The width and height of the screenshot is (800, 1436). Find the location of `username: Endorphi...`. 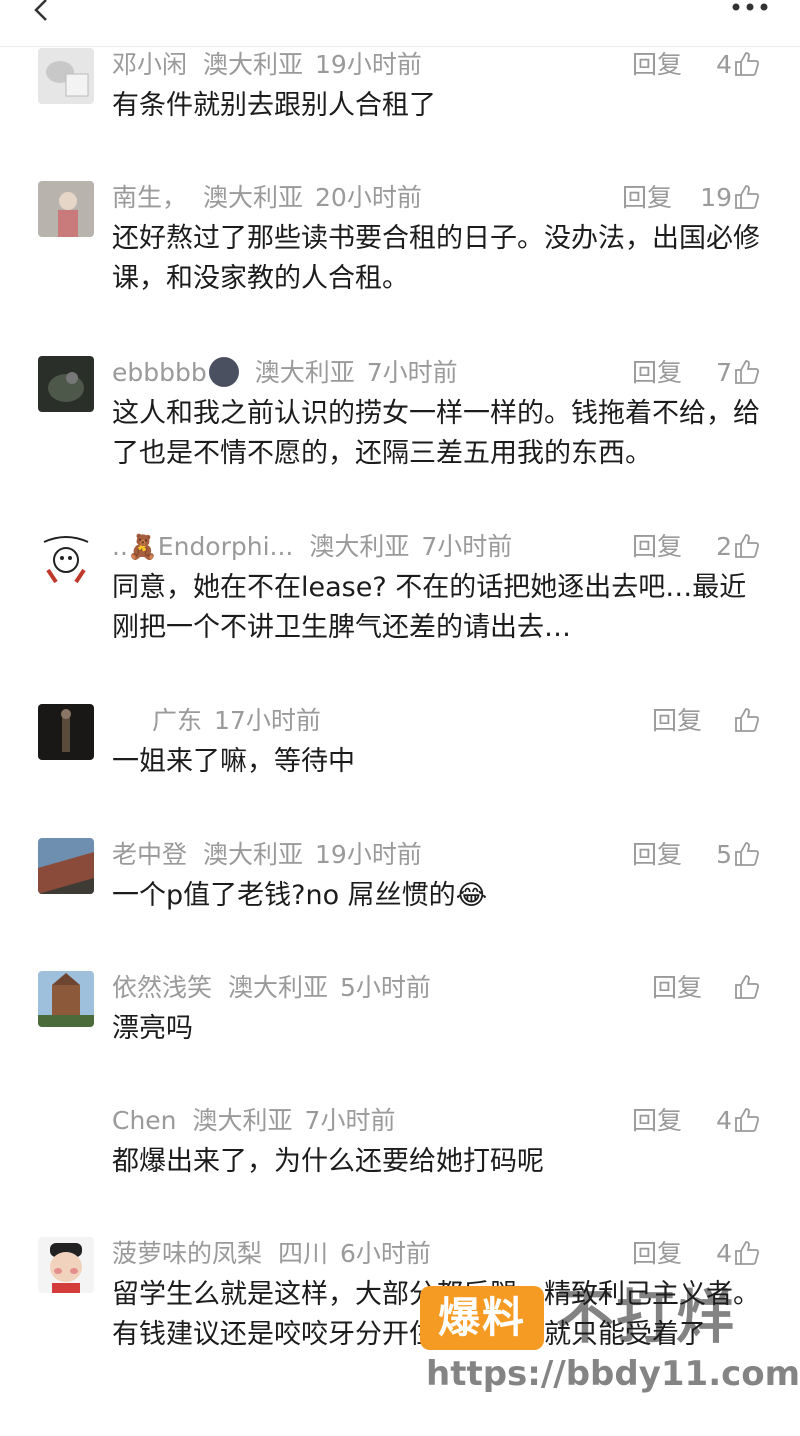

username: Endorphi... is located at coordinates (226, 546).